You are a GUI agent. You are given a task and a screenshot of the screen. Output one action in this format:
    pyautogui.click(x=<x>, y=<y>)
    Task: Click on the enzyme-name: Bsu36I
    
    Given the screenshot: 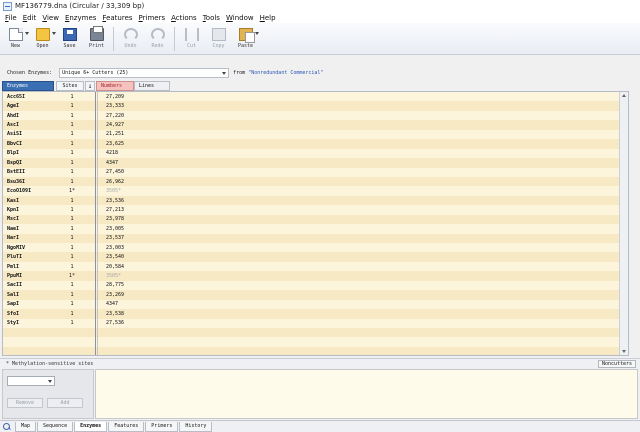 What is the action you would take?
    pyautogui.click(x=30, y=182)
    